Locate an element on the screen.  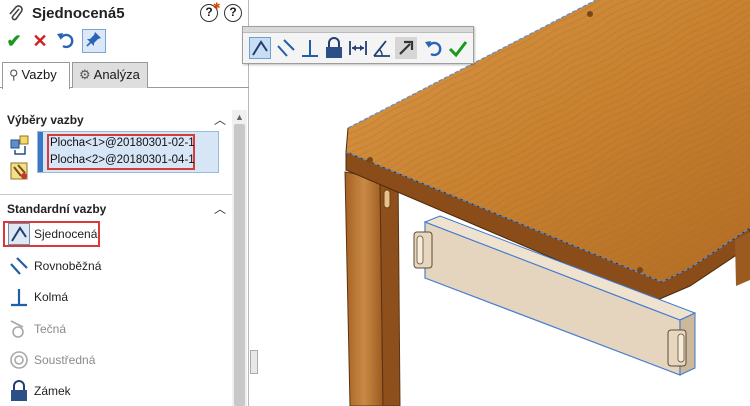
paperclip-icon: ⚲ is located at coordinates (14, 74).